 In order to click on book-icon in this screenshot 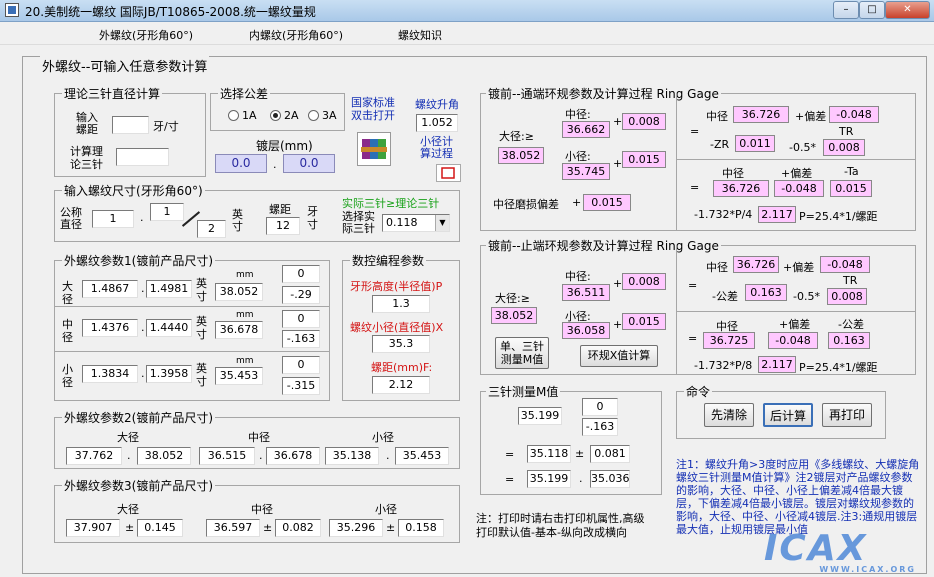, I will do `click(374, 149)`.